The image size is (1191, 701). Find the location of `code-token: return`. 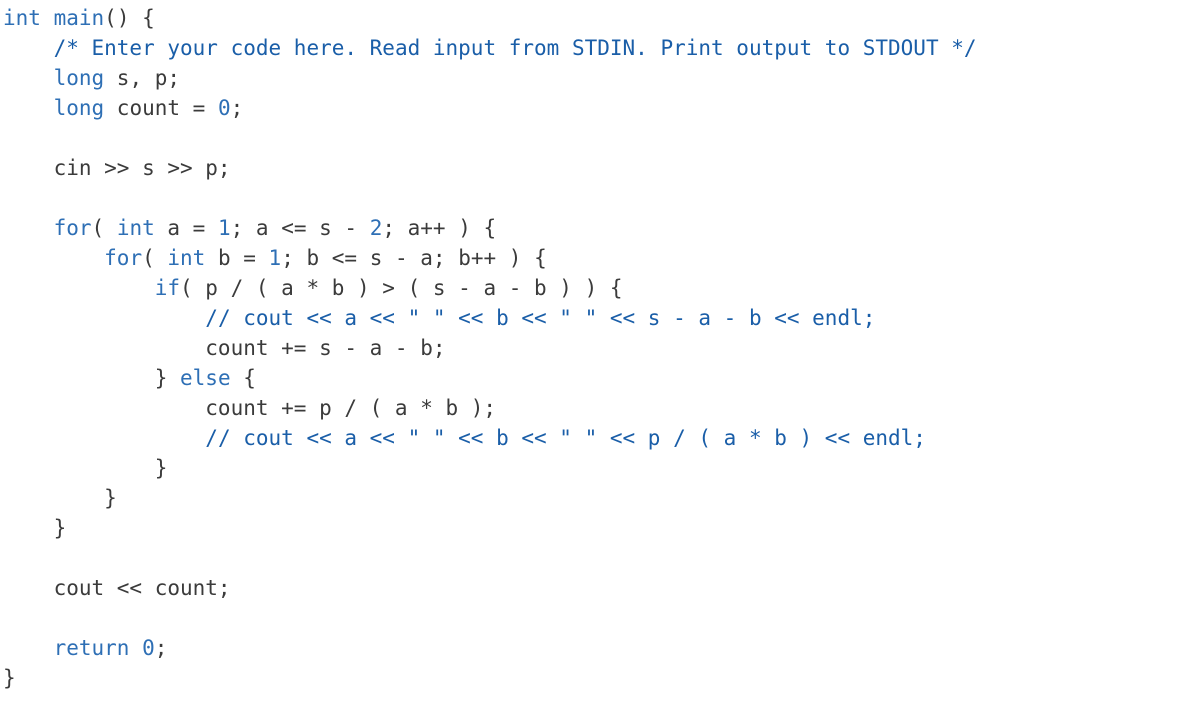

code-token: return is located at coordinates (91, 648).